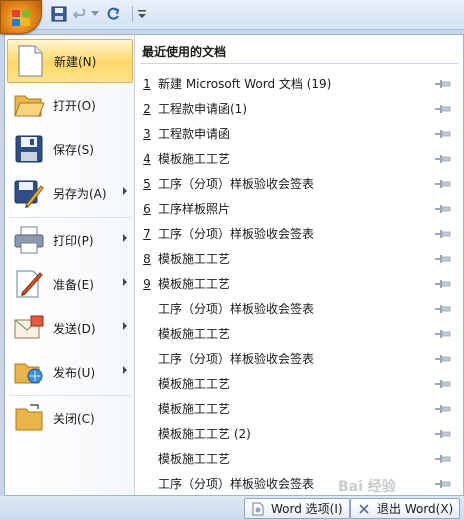  What do you see at coordinates (367, 487) in the screenshot?
I see `watermark: Bai 经验` at bounding box center [367, 487].